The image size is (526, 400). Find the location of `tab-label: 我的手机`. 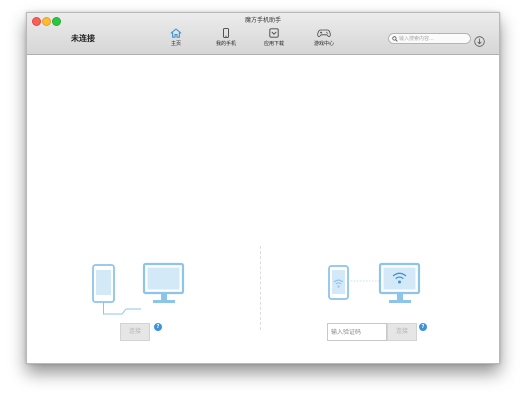

tab-label: 我的手机 is located at coordinates (225, 44).